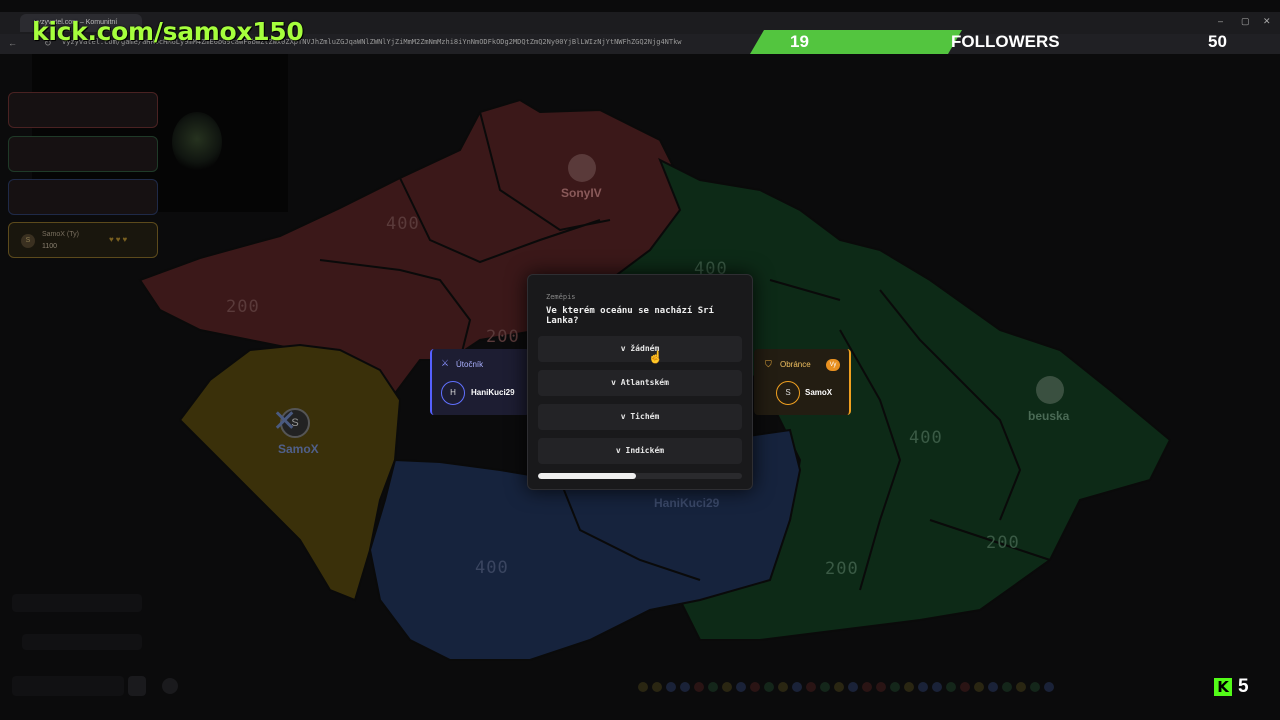  I want to click on chat-input, so click(68, 686).